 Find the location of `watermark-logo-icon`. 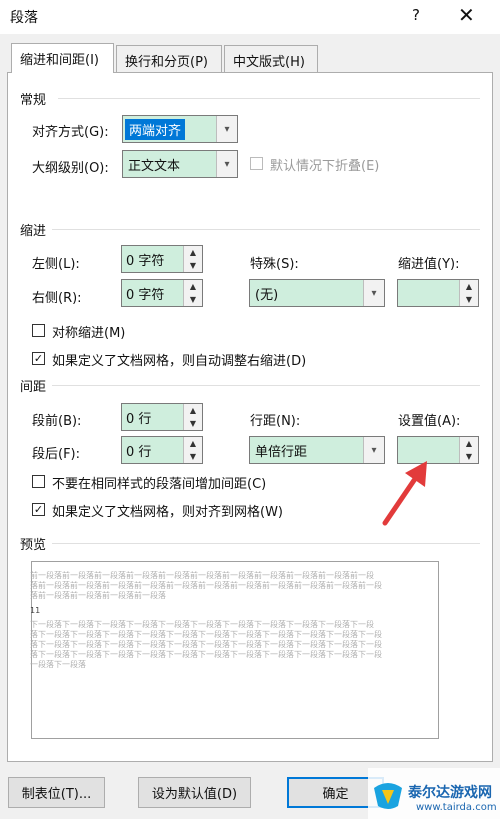

watermark-logo-icon is located at coordinates (388, 796).